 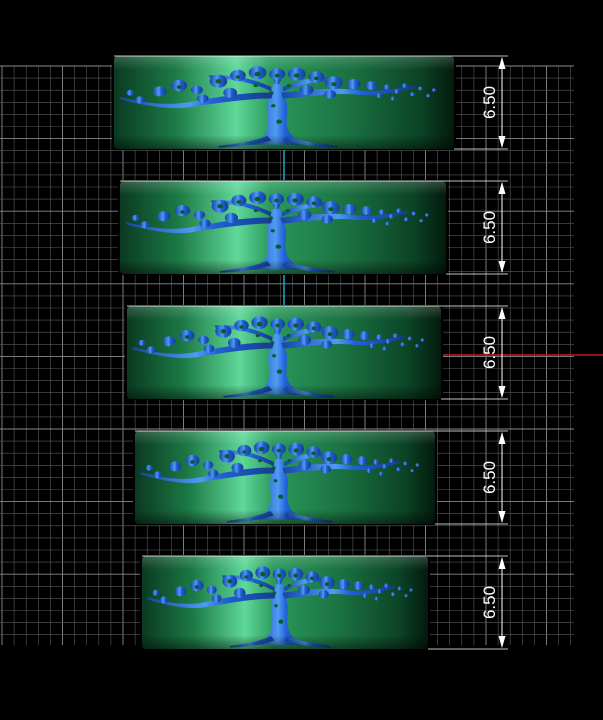 I want to click on ring-view: 6.50, so click(x=310, y=102).